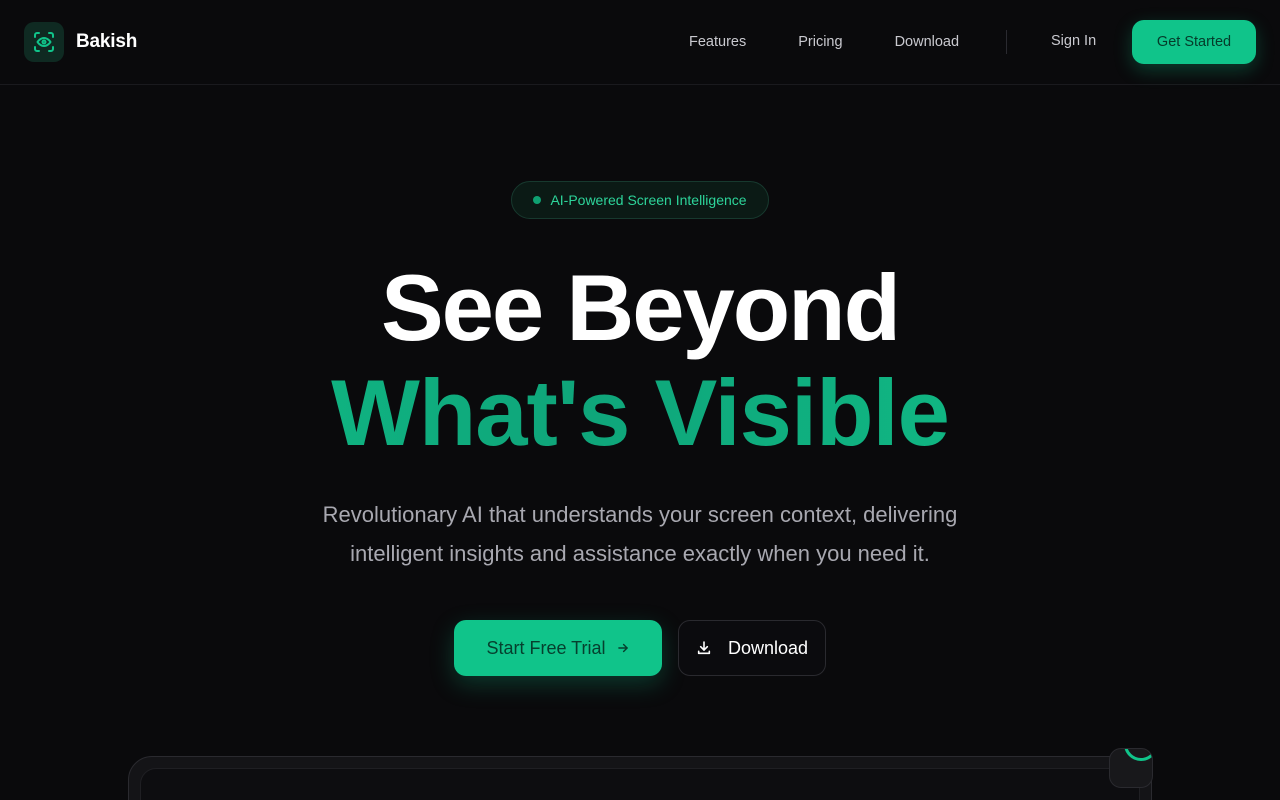 This screenshot has height=800, width=1280. Describe the element at coordinates (1138, 755) in the screenshot. I see `ring-icon` at that location.